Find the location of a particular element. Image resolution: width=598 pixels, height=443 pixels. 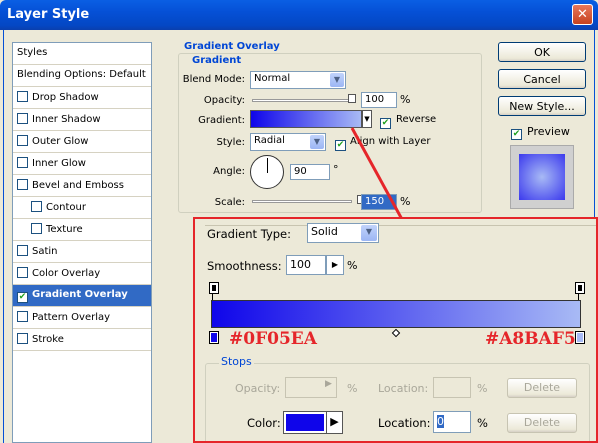

sidebar-item-label: Stroke is located at coordinates (48, 339).